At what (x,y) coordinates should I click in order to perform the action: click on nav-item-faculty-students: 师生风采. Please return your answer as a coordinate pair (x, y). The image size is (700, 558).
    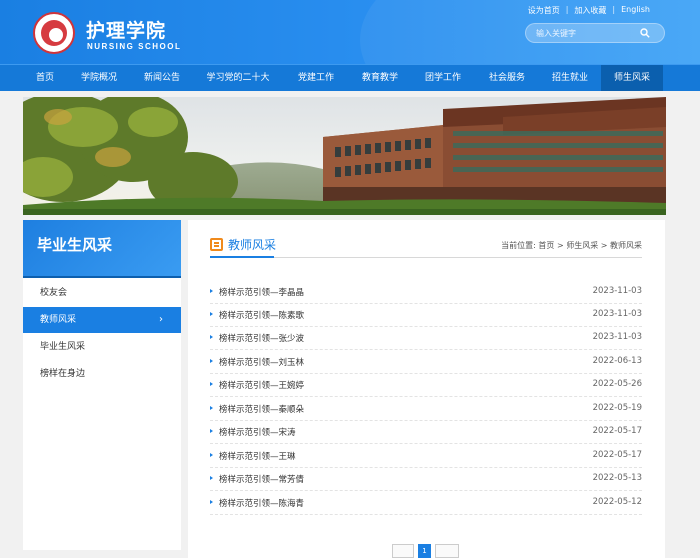
    Looking at the image, I should click on (632, 78).